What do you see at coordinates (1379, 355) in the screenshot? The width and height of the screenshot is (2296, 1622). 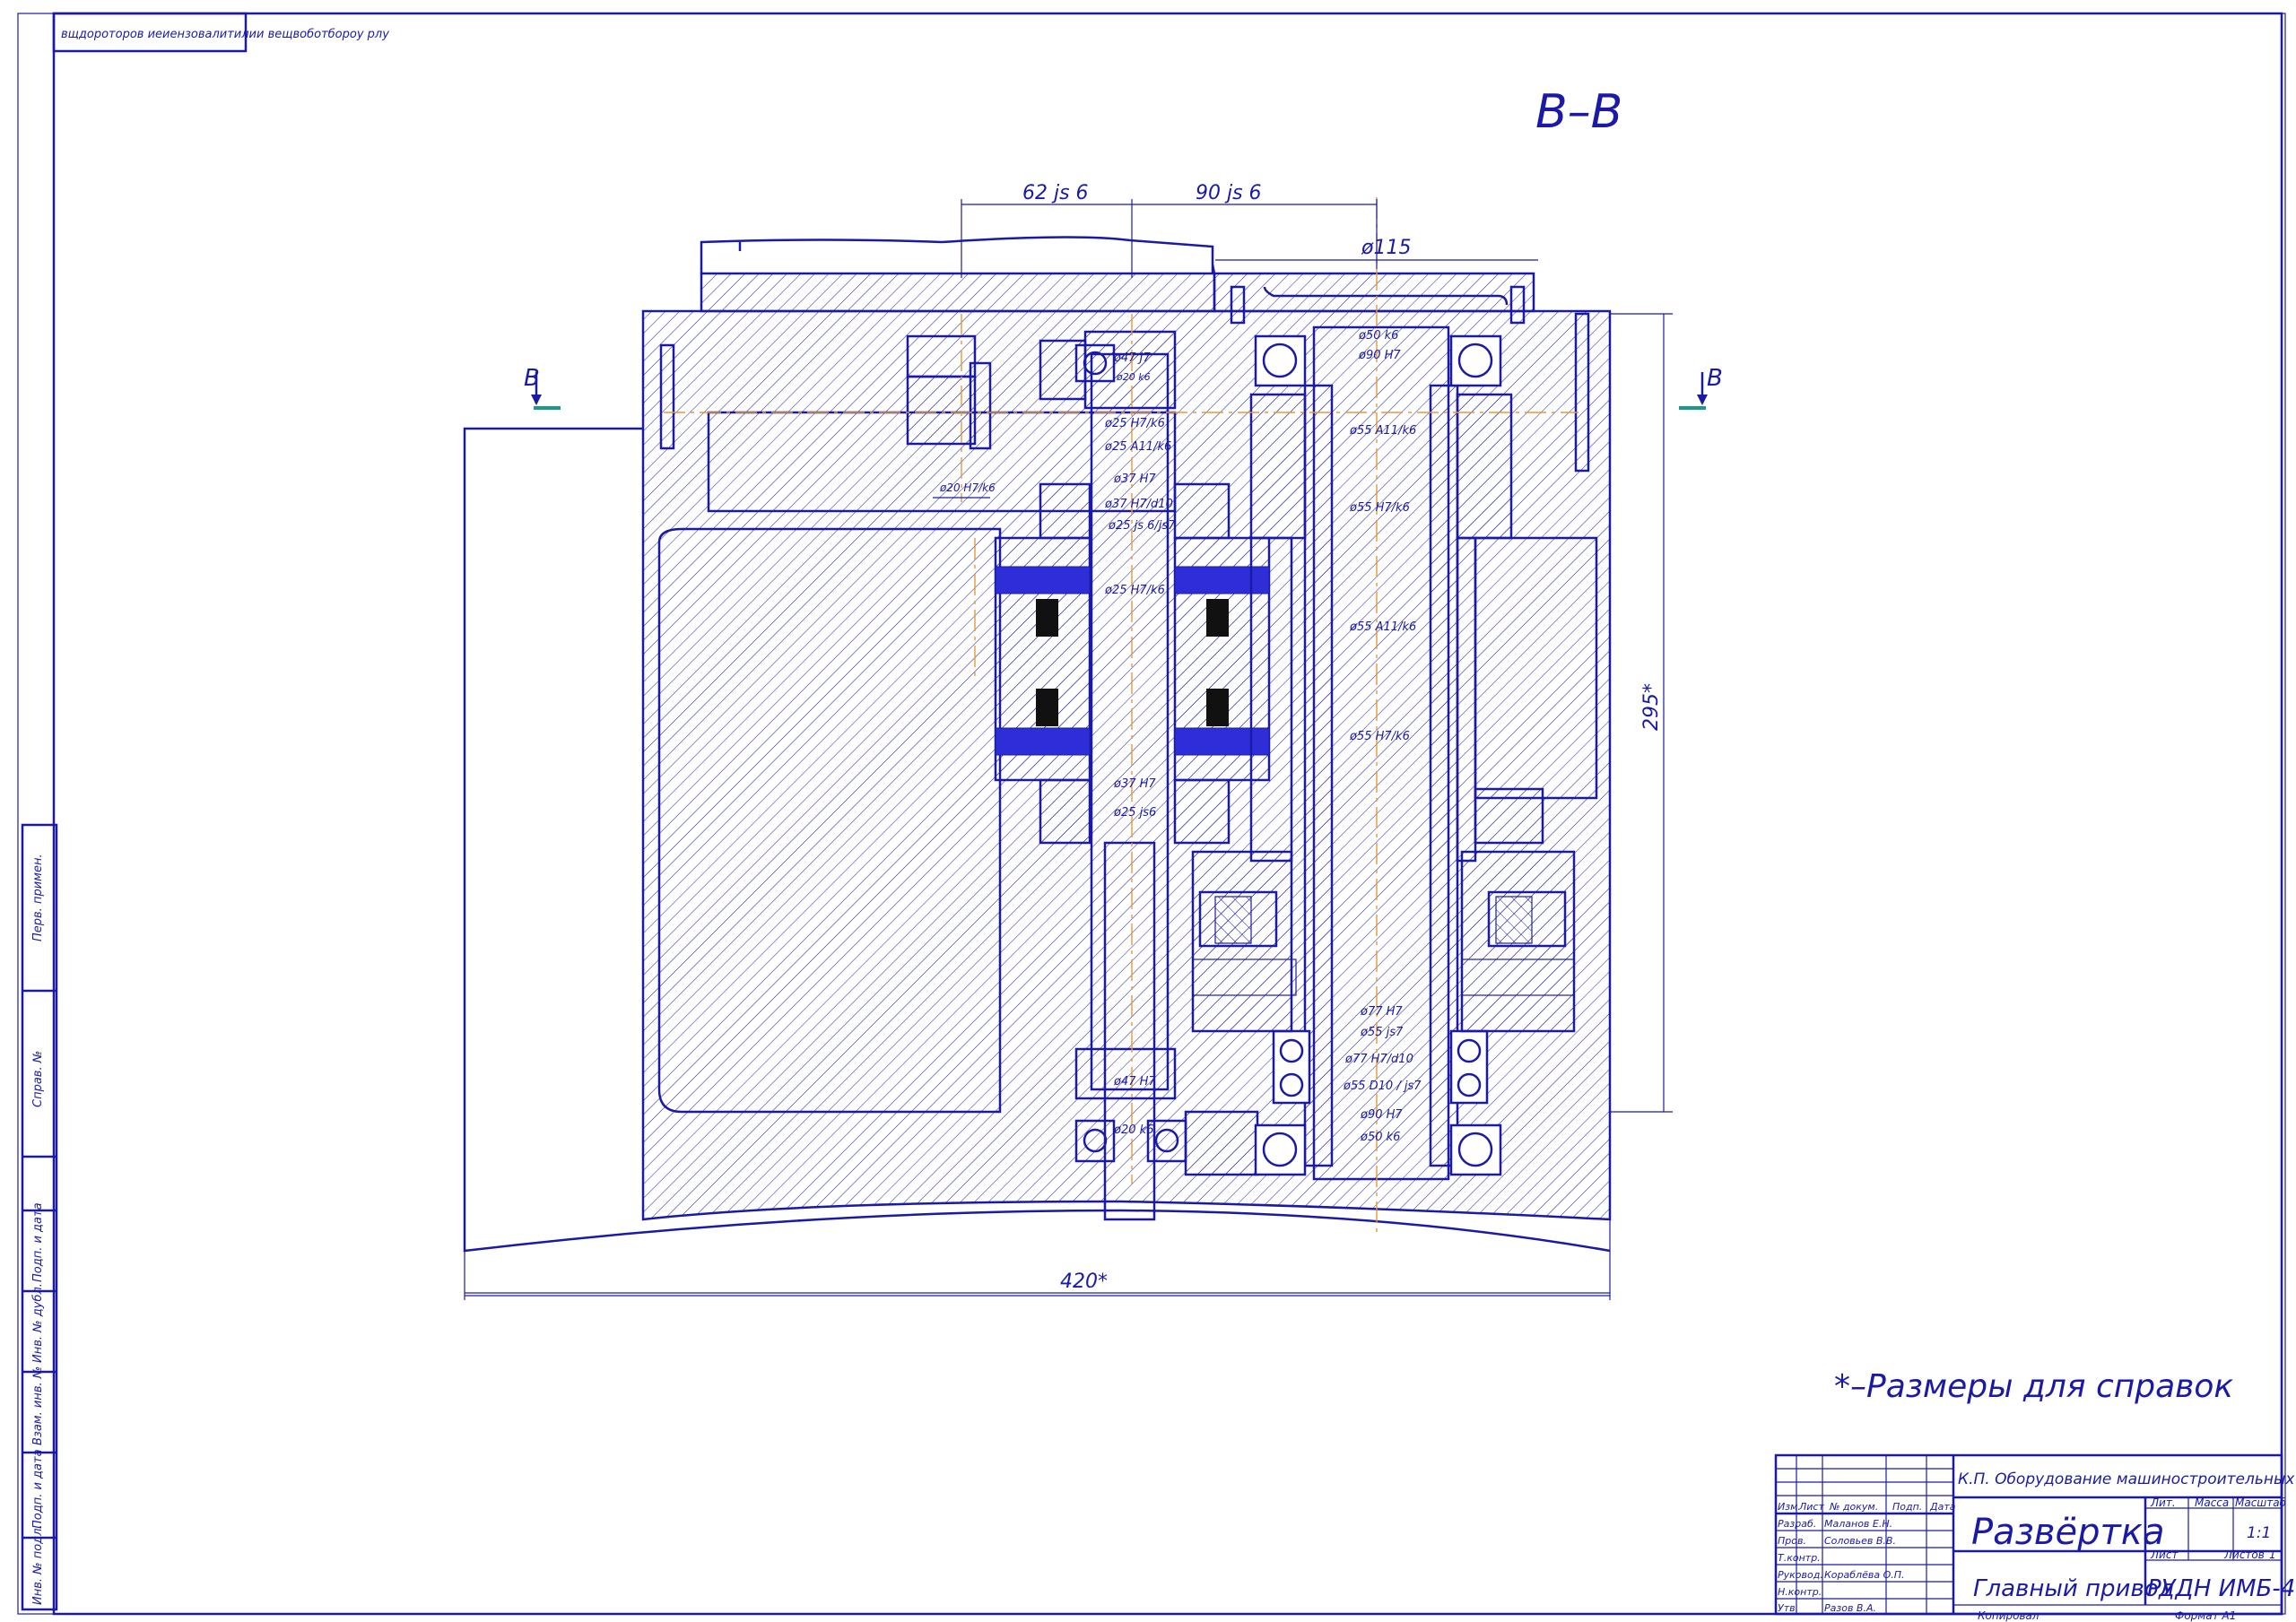 I see `fit-main-1: ø90 H7` at bounding box center [1379, 355].